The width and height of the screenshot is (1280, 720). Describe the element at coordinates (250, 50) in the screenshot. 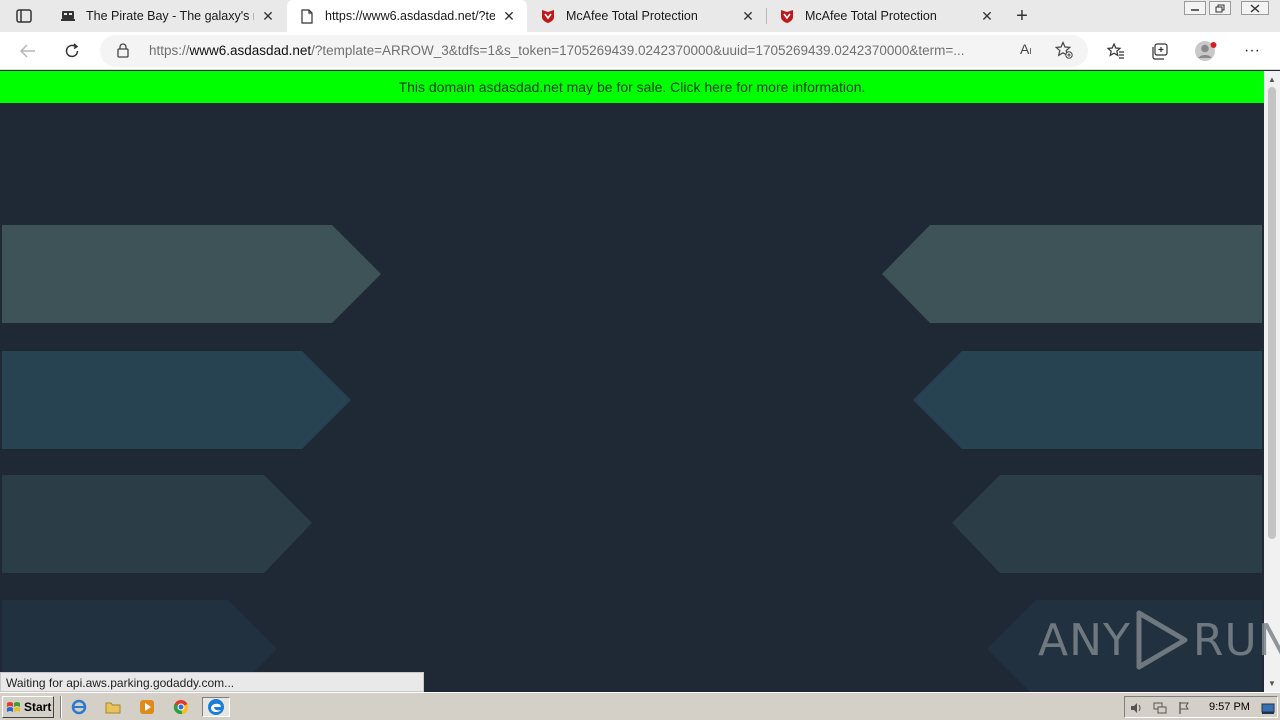

I see `url-host: www6.asdasdad.net` at that location.